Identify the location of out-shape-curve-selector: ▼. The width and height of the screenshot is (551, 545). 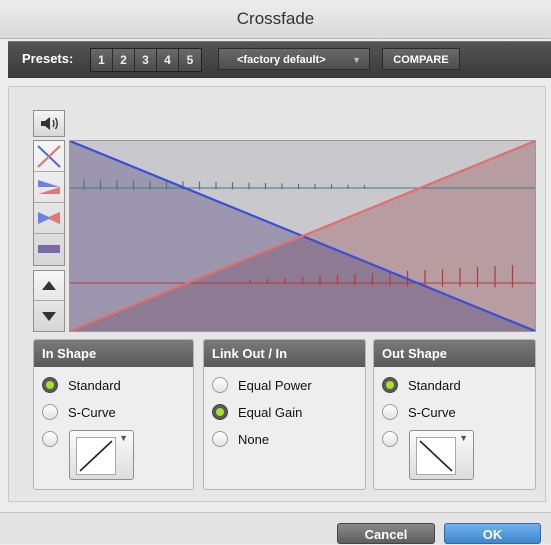
(441, 455).